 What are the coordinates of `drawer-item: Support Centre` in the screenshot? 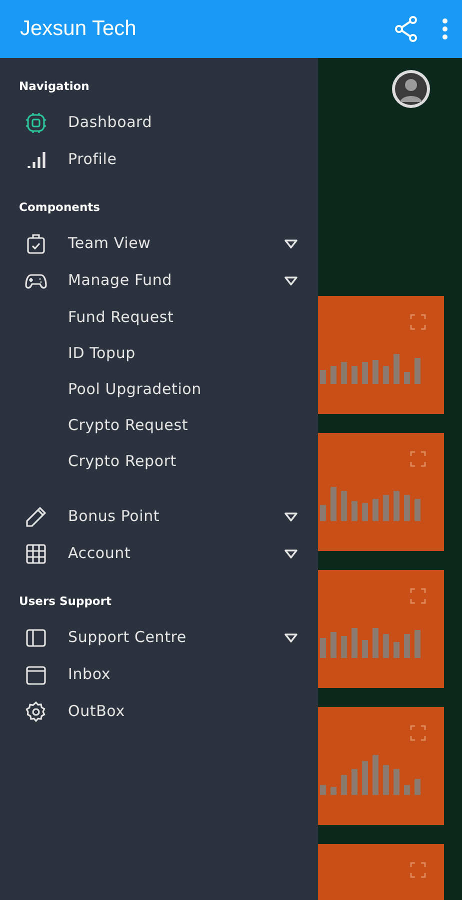 It's located at (159, 637).